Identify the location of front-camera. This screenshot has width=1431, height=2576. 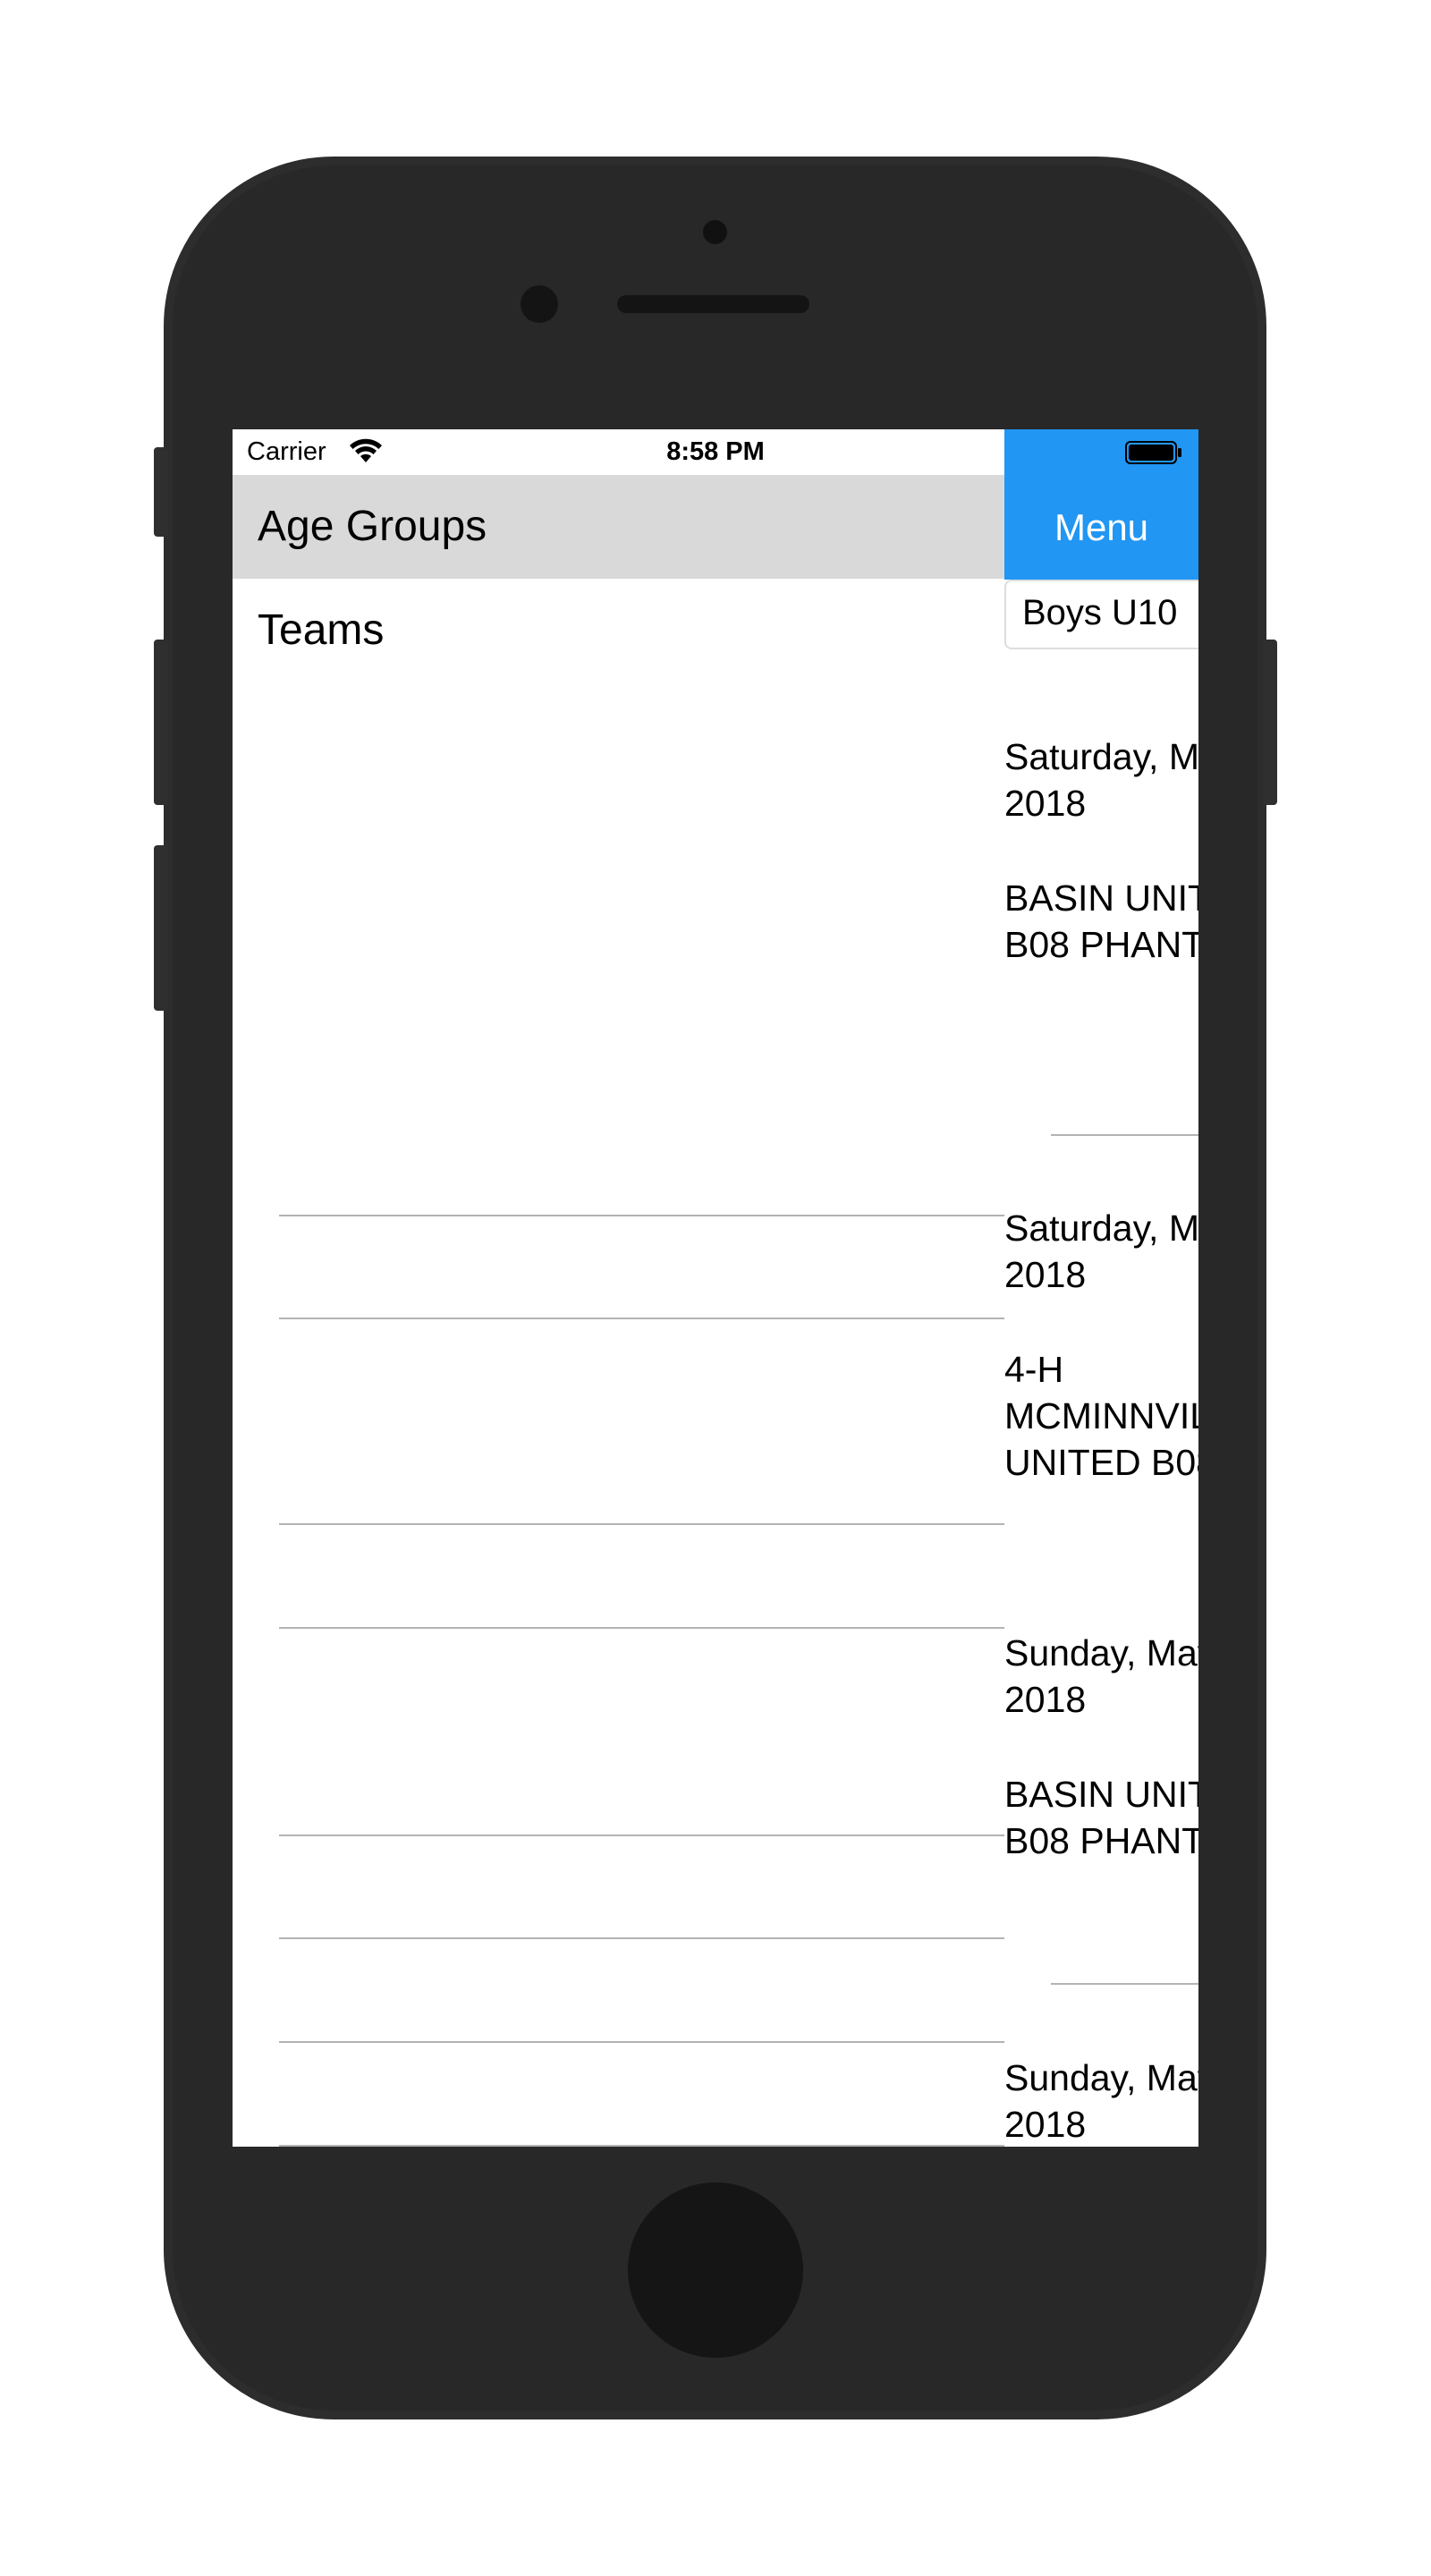
(539, 304).